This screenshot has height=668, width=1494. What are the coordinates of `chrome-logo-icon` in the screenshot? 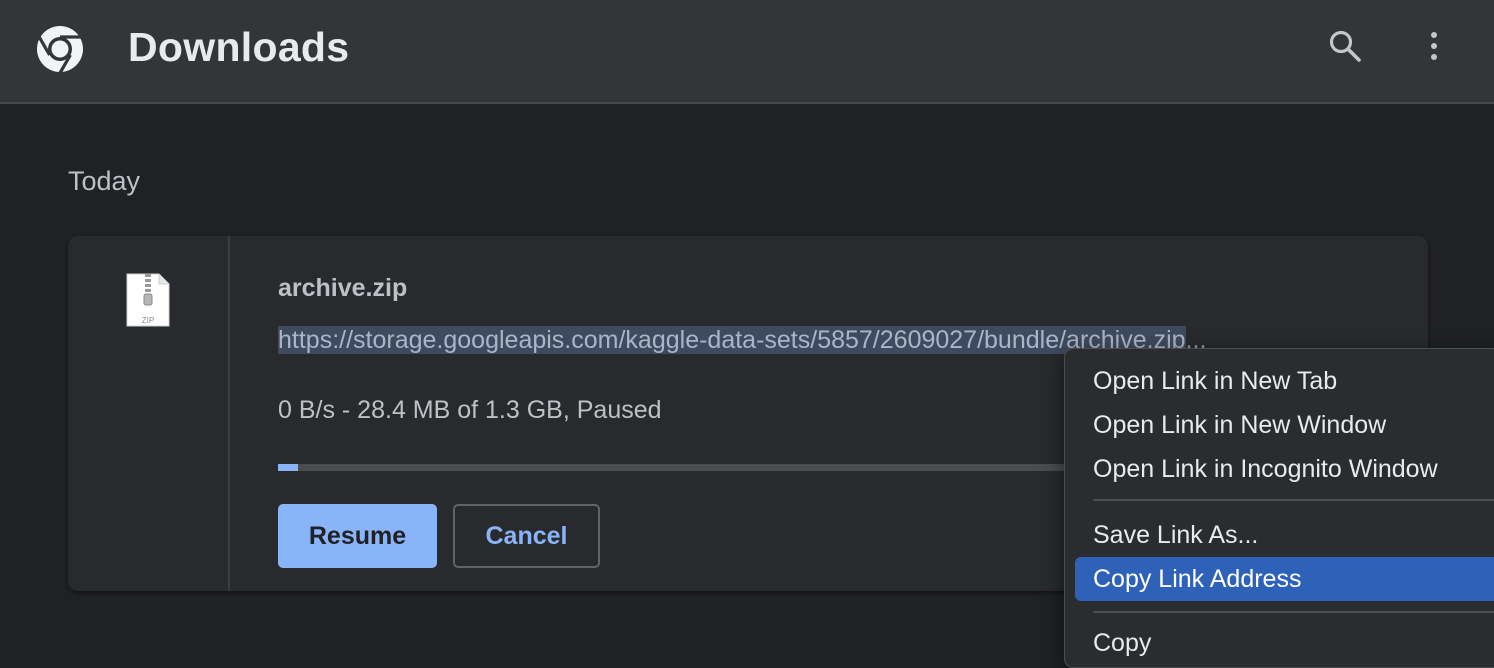 It's located at (60, 49).